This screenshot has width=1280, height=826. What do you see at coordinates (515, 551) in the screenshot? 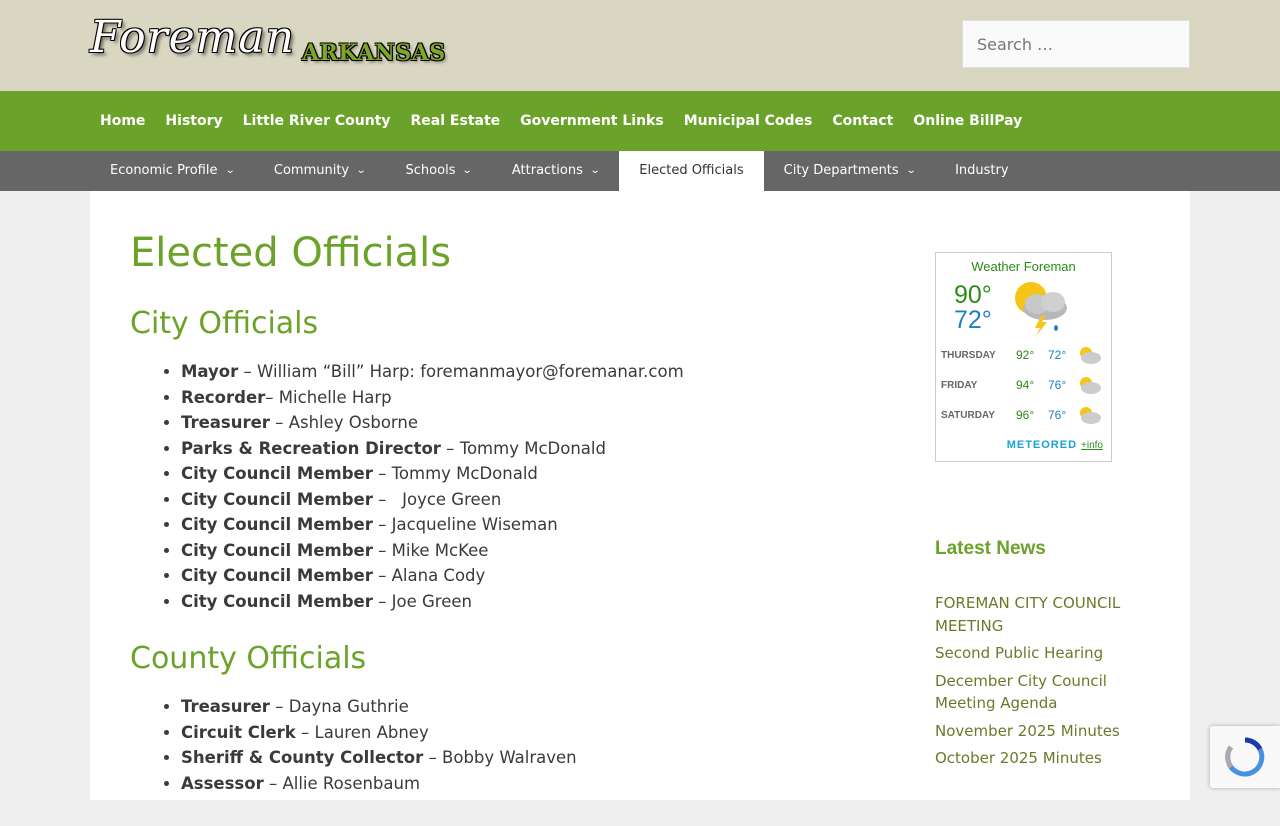
I see `list-item: City Council Member – Mike McKee` at bounding box center [515, 551].